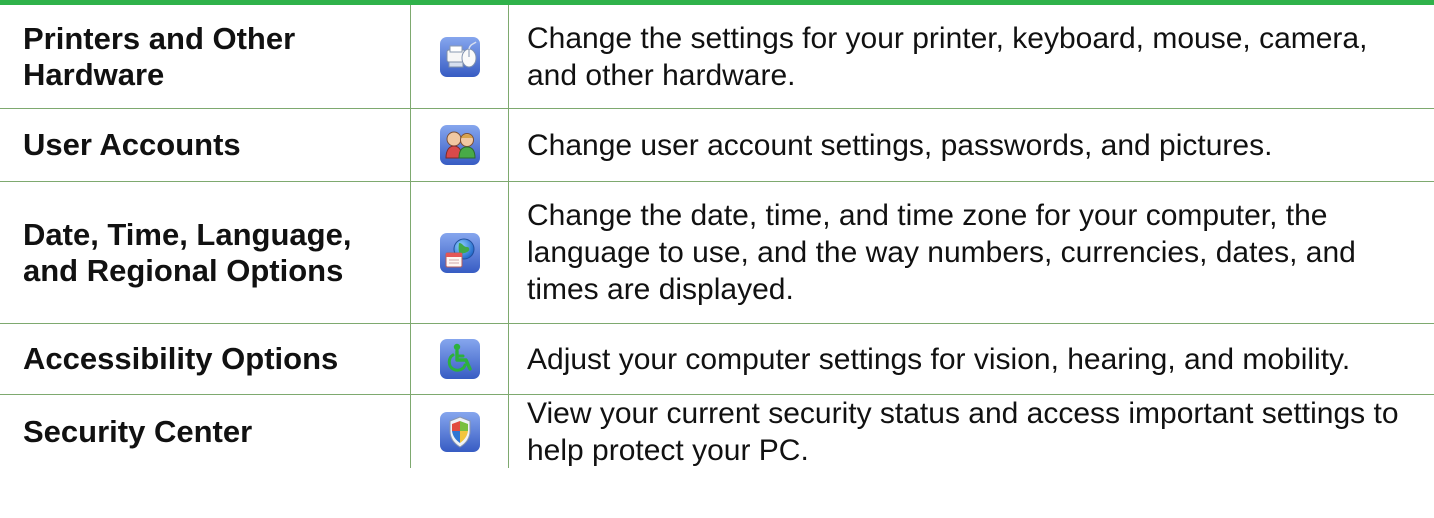  I want to click on table-row: User Accounts Change user account settin, so click(717, 145).